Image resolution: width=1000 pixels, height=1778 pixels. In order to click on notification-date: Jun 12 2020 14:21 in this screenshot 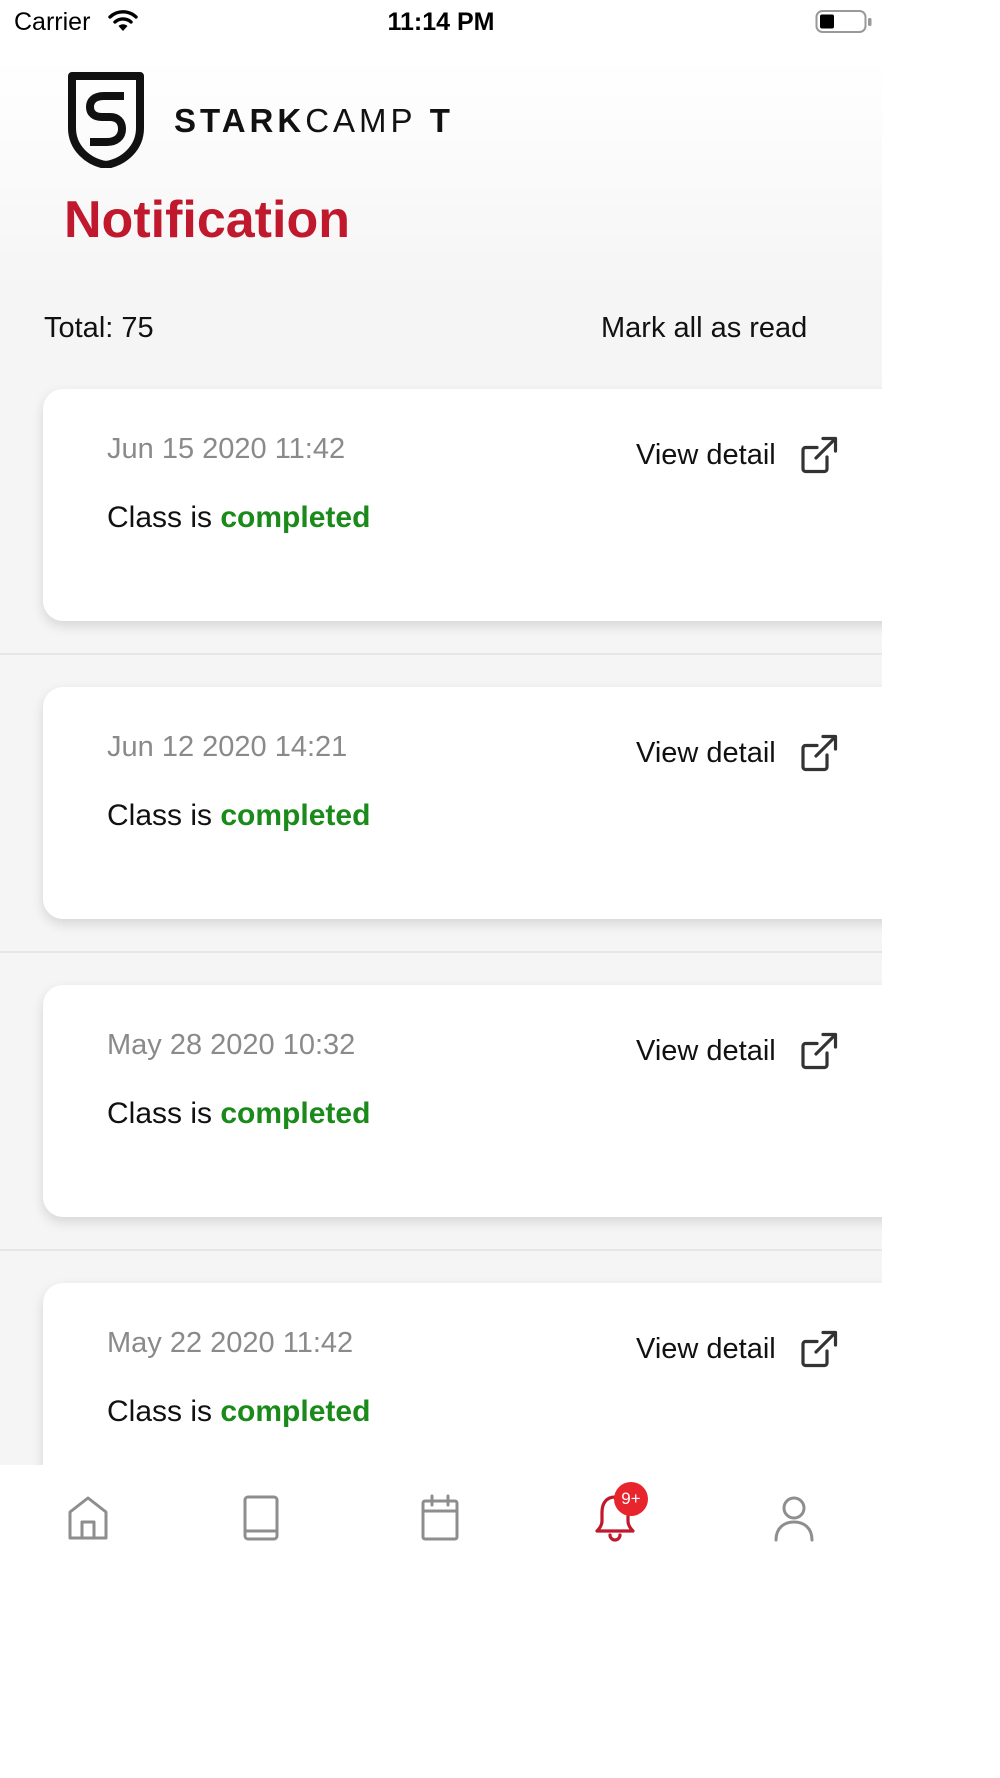, I will do `click(227, 747)`.